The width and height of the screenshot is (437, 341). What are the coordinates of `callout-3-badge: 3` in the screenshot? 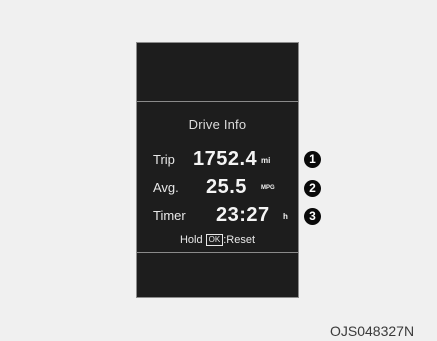 It's located at (312, 216).